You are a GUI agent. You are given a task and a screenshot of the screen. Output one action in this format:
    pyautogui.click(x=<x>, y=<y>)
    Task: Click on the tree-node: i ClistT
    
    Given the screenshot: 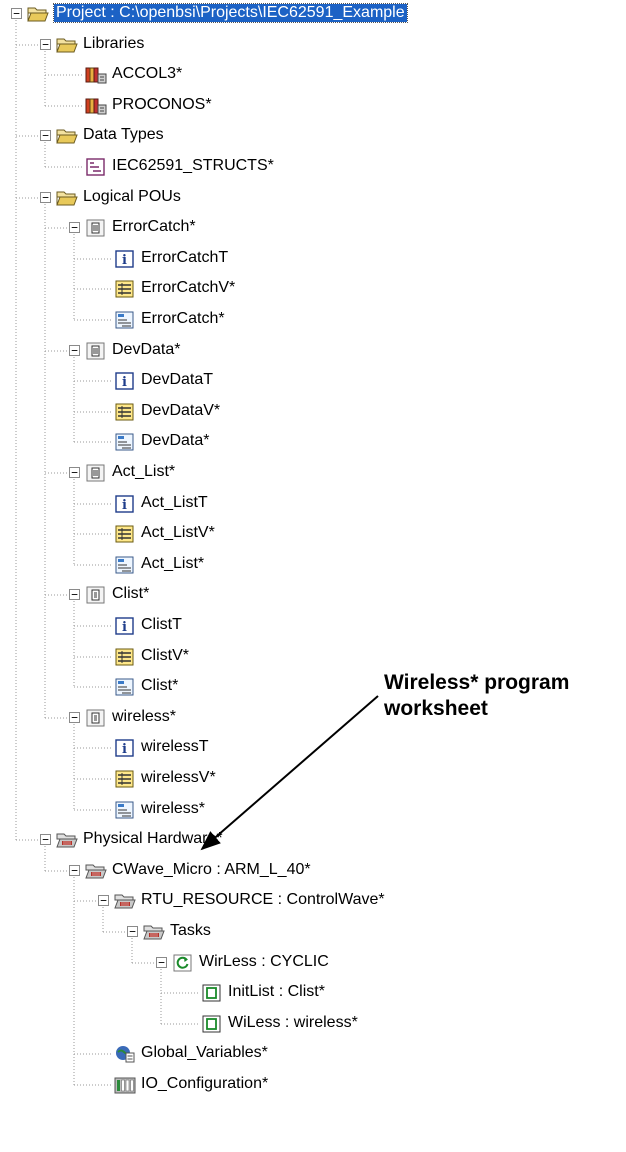 What is the action you would take?
    pyautogui.click(x=313, y=627)
    